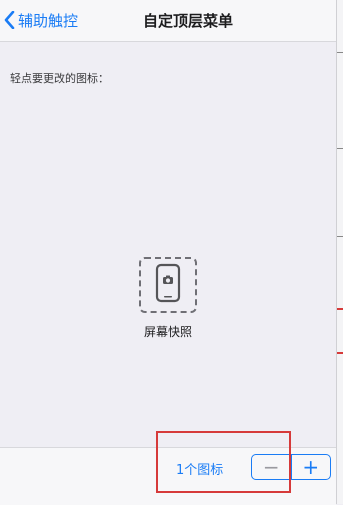  Describe the element at coordinates (311, 467) in the screenshot. I see `increase-button: +` at that location.